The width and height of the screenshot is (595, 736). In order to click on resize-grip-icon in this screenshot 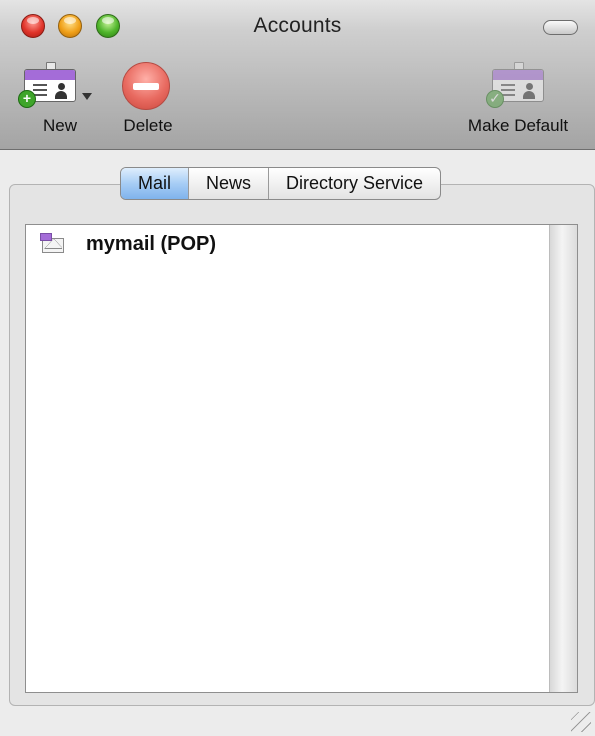, I will do `click(581, 722)`.